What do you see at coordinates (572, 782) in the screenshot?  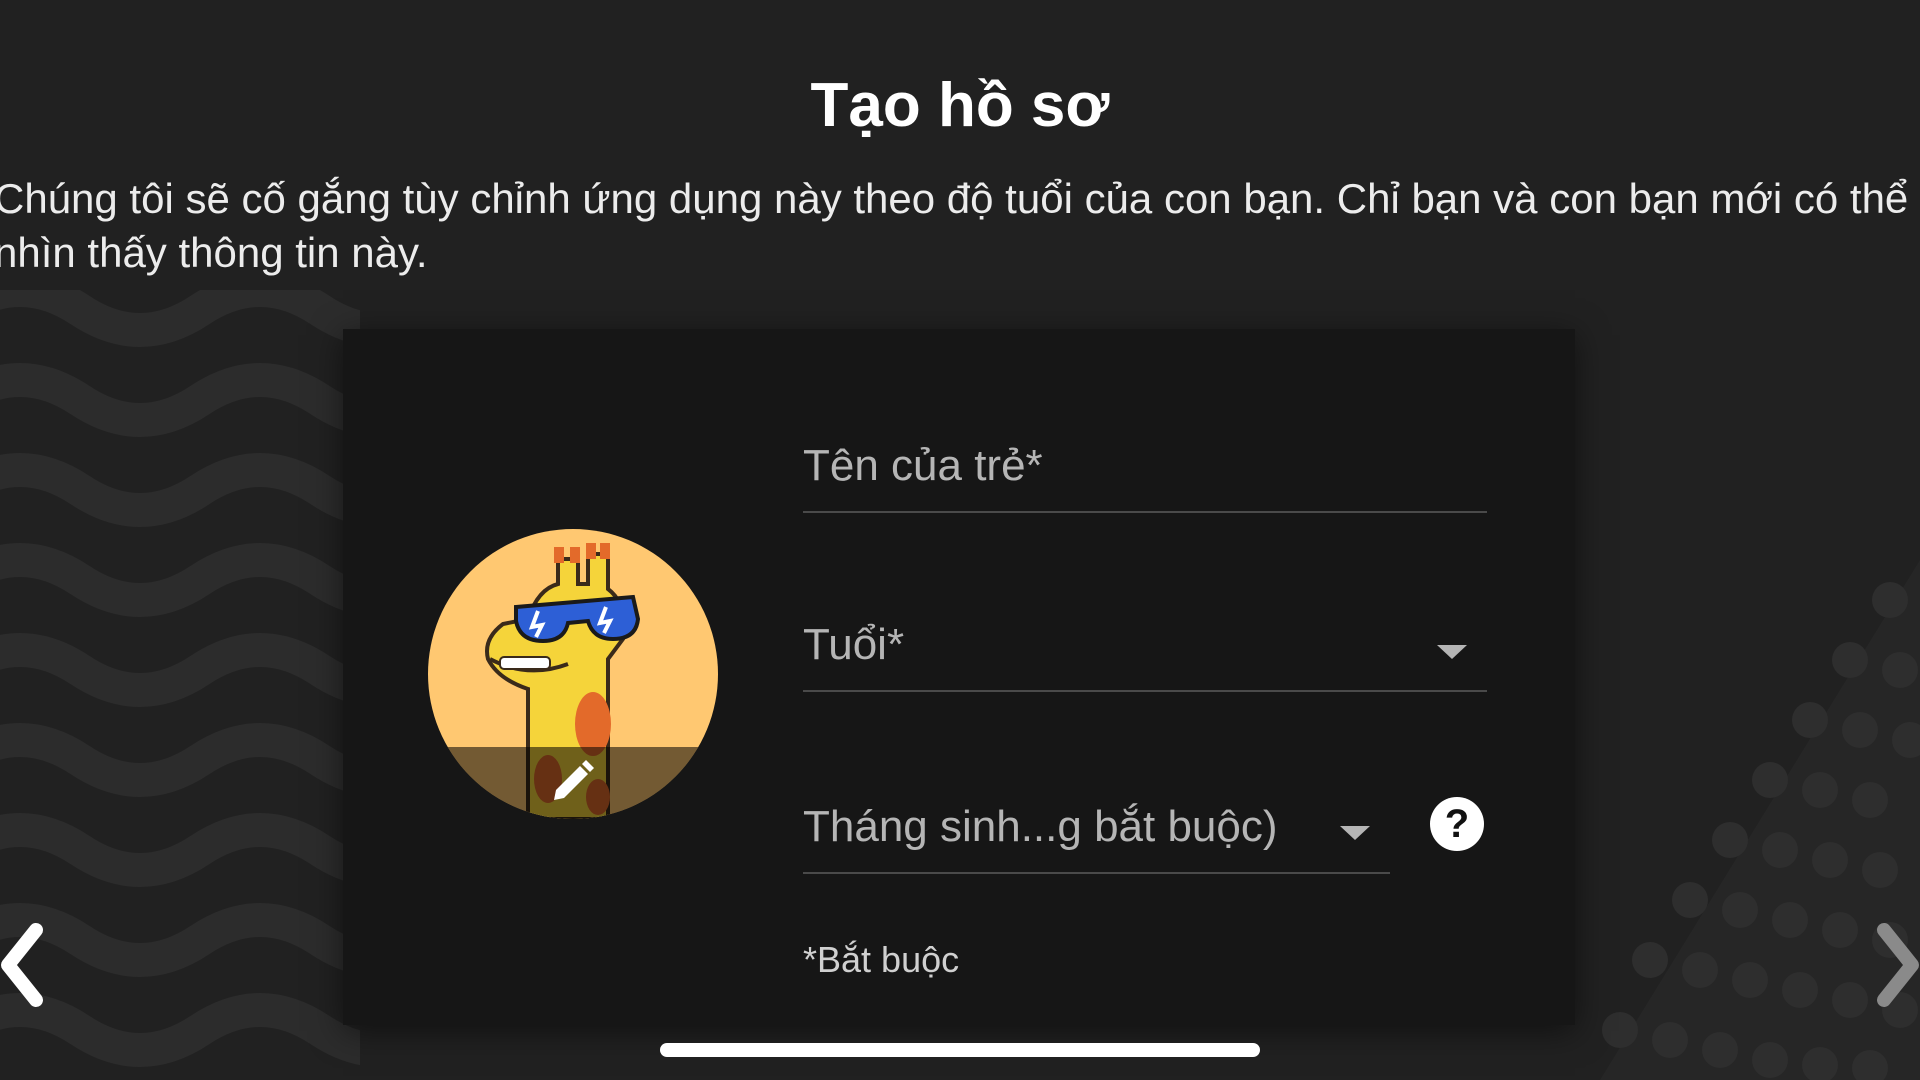 I see `pencil-icon` at bounding box center [572, 782].